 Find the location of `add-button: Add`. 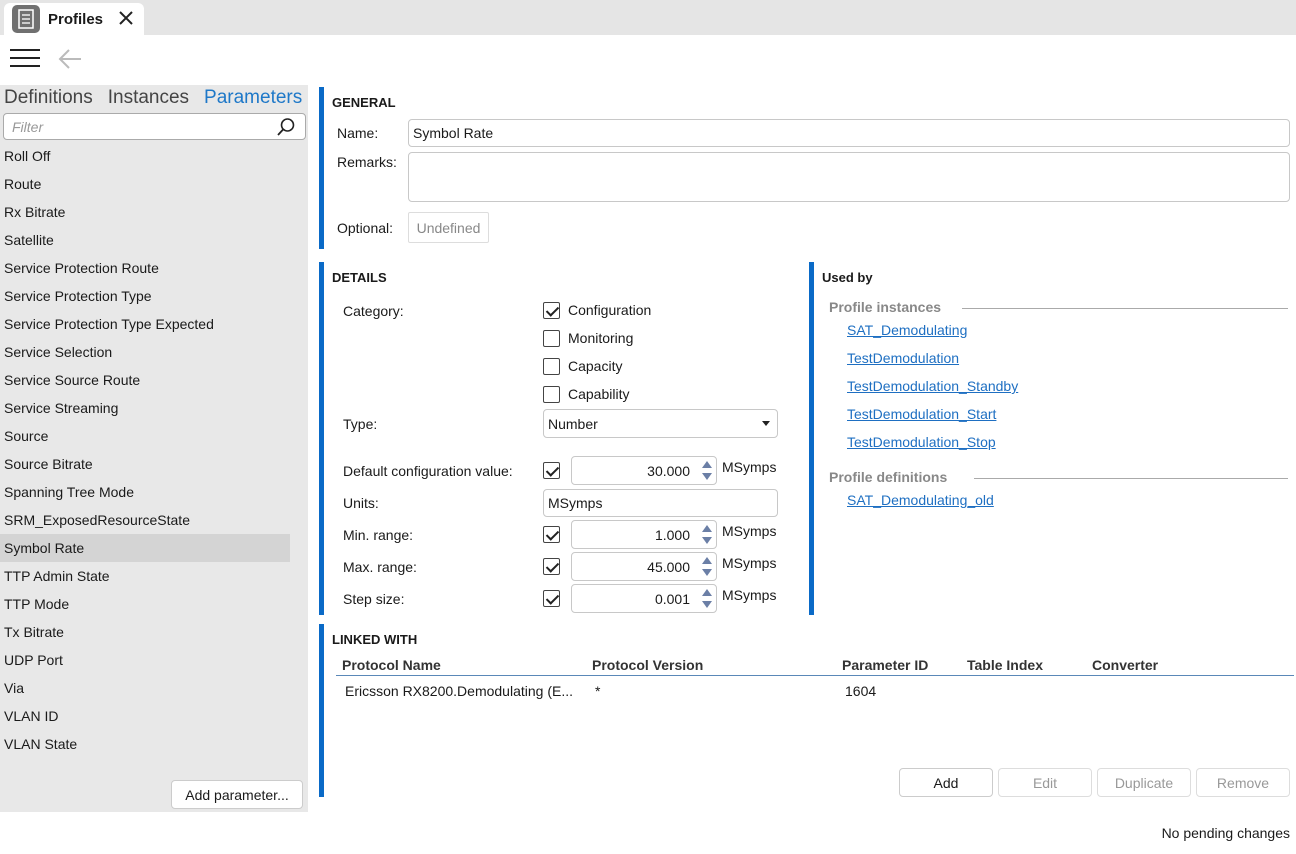

add-button: Add is located at coordinates (946, 782).